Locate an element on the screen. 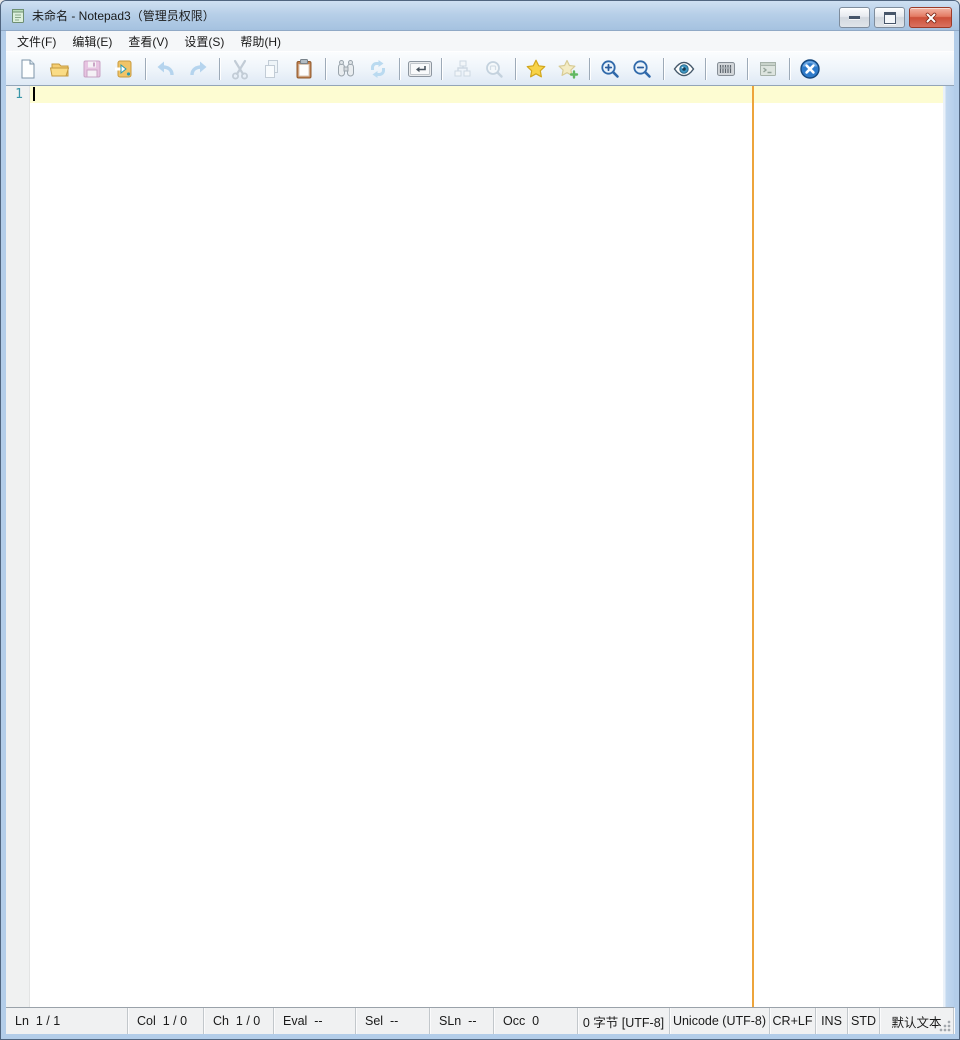 The image size is (960, 1040). maximize-button is located at coordinates (889, 17).